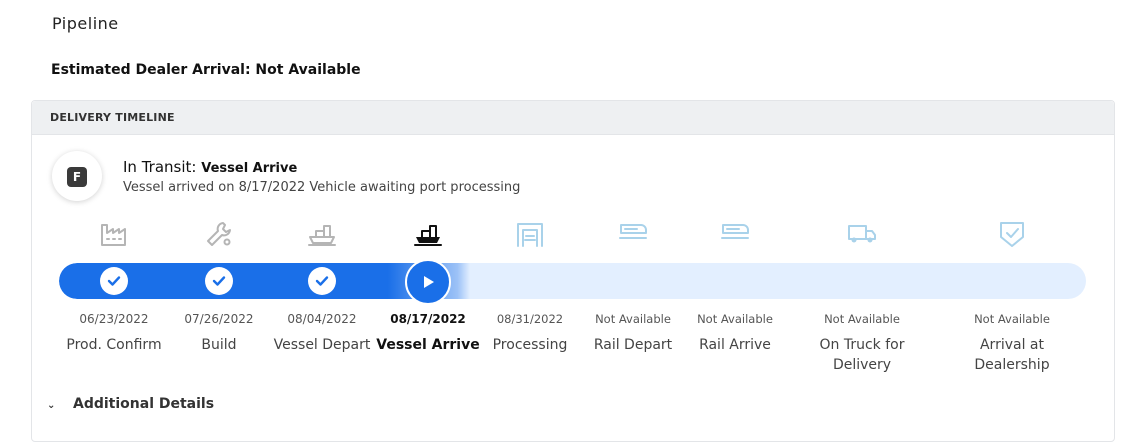 This screenshot has height=442, width=1130. I want to click on status-stage: Vessel Arrive, so click(249, 168).